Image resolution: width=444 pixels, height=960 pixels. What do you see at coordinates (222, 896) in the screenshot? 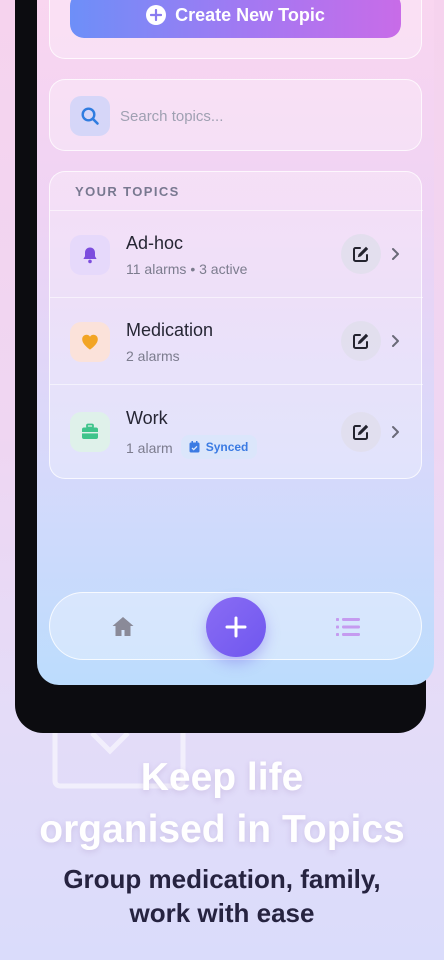
I see `marketing-subline: Group medication, family, work with ease` at bounding box center [222, 896].